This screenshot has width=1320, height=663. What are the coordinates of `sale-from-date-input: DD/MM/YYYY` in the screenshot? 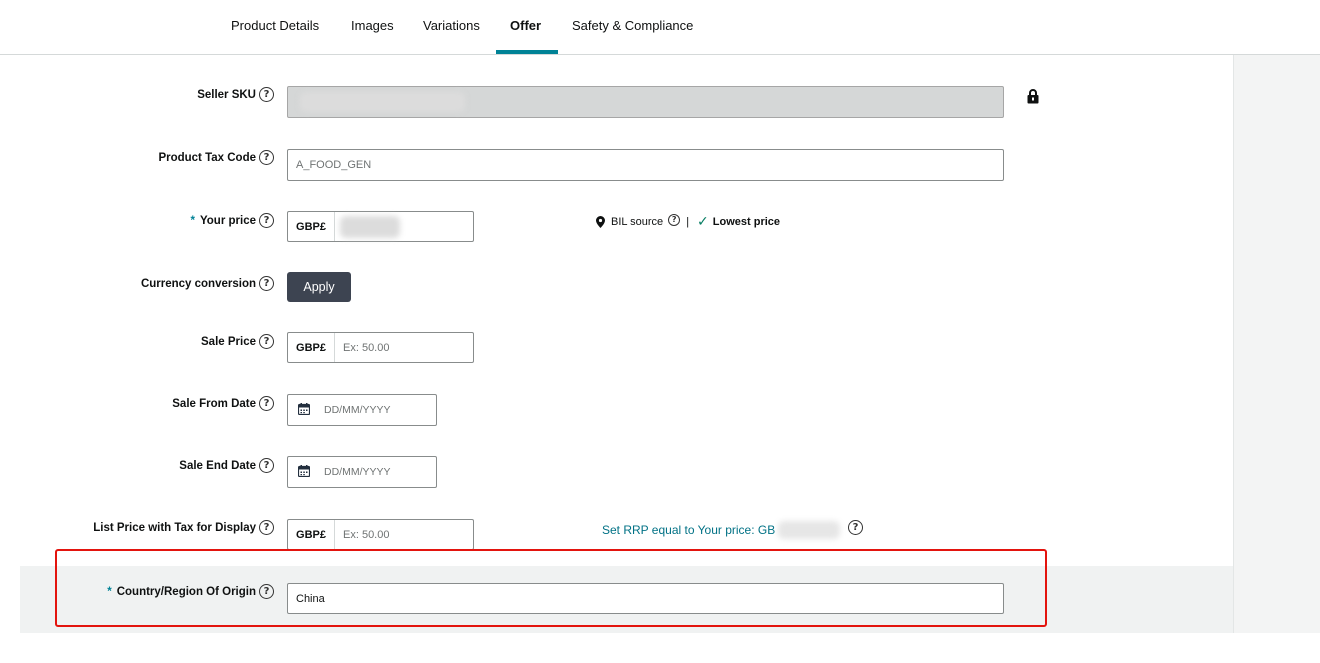 It's located at (362, 410).